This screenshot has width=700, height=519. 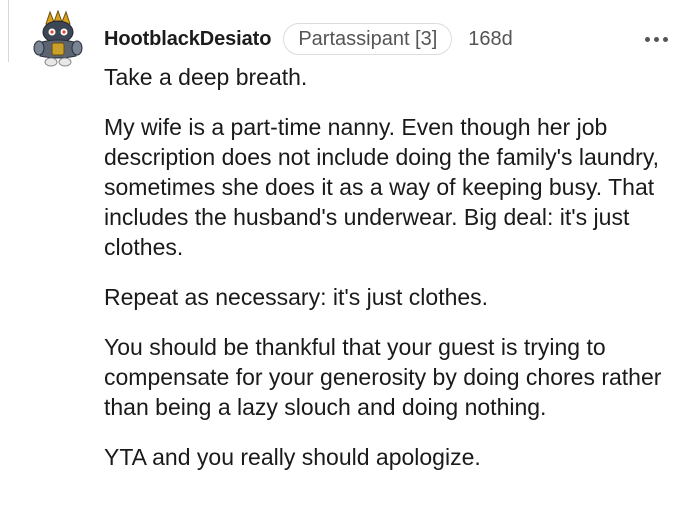 I want to click on more-options-icon, so click(x=656, y=39).